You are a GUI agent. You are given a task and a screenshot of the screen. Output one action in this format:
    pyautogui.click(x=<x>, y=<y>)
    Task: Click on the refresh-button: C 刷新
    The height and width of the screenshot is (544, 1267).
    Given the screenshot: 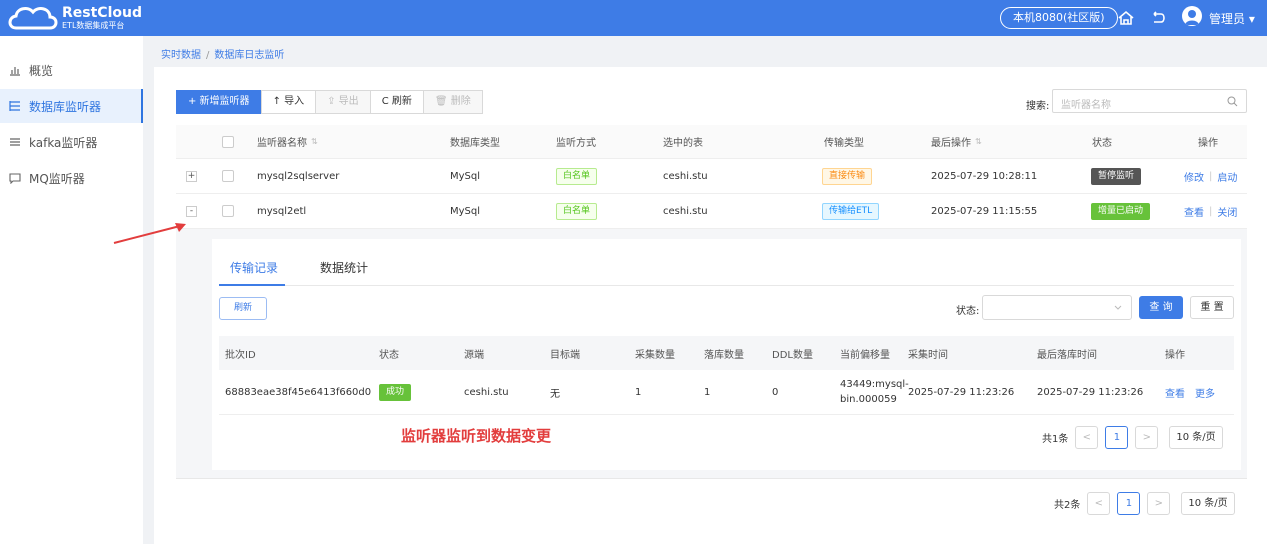 What is the action you would take?
    pyautogui.click(x=396, y=102)
    